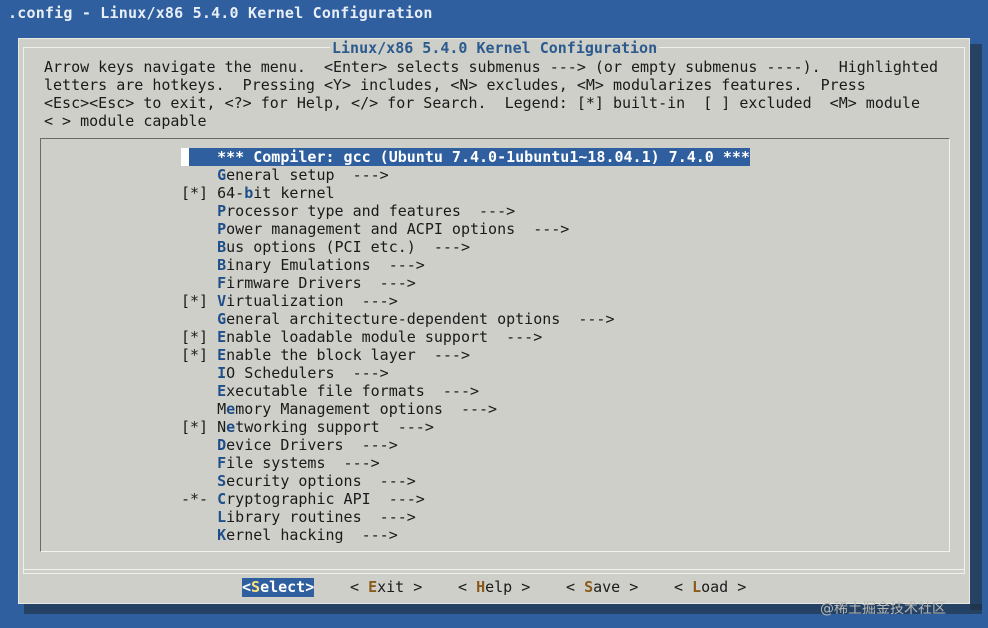 The image size is (988, 628). What do you see at coordinates (366, 409) in the screenshot?
I see `menu-item-label: mory Management options --->` at bounding box center [366, 409].